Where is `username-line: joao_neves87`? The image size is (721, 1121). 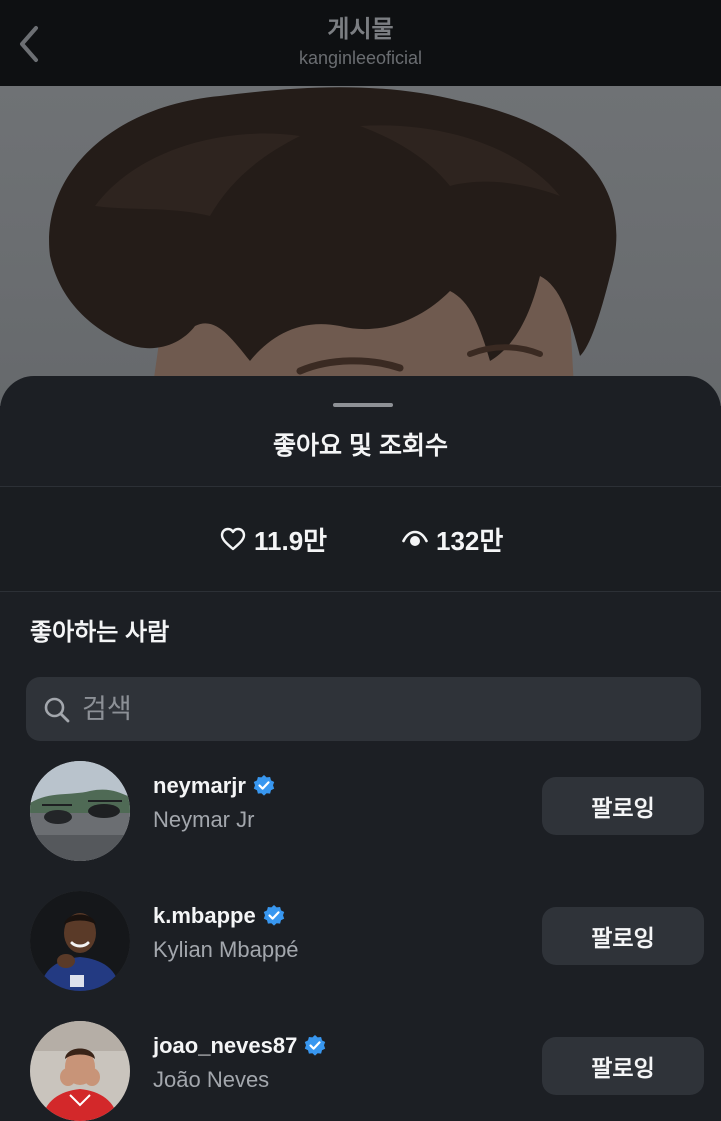 username-line: joao_neves87 is located at coordinates (240, 1046).